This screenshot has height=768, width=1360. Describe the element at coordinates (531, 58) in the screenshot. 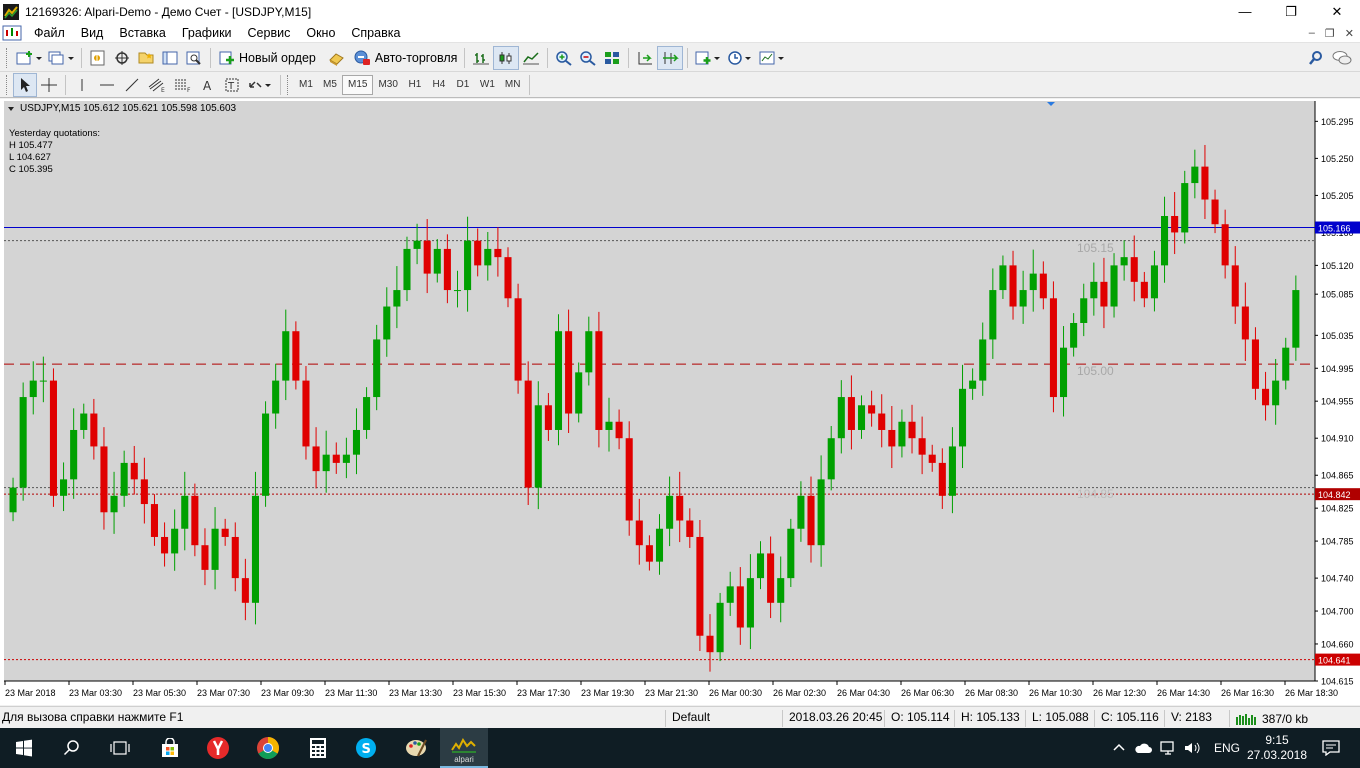

I see `line-chart-button` at that location.